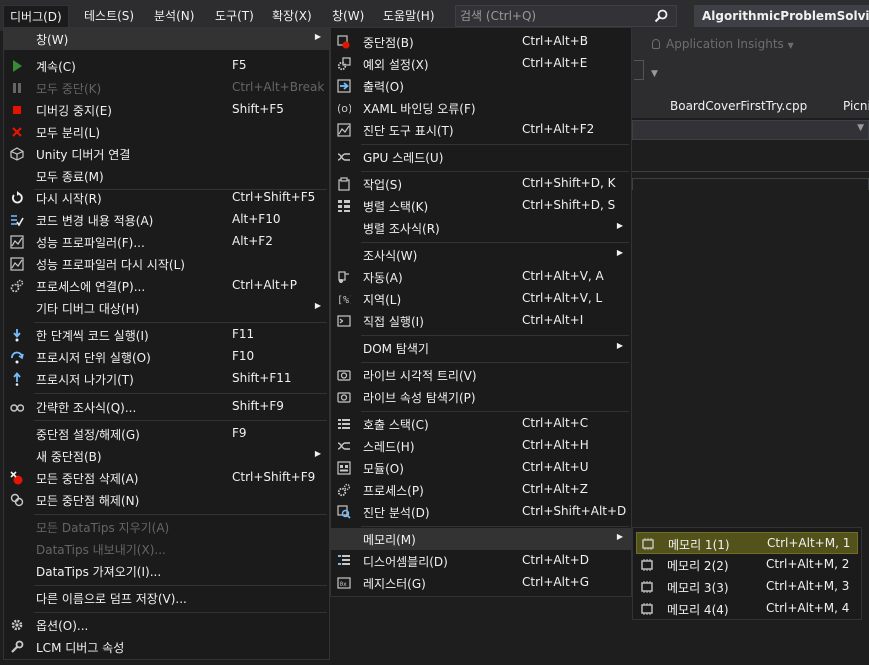  Describe the element at coordinates (647, 609) in the screenshot. I see `memory-chip-icon` at that location.